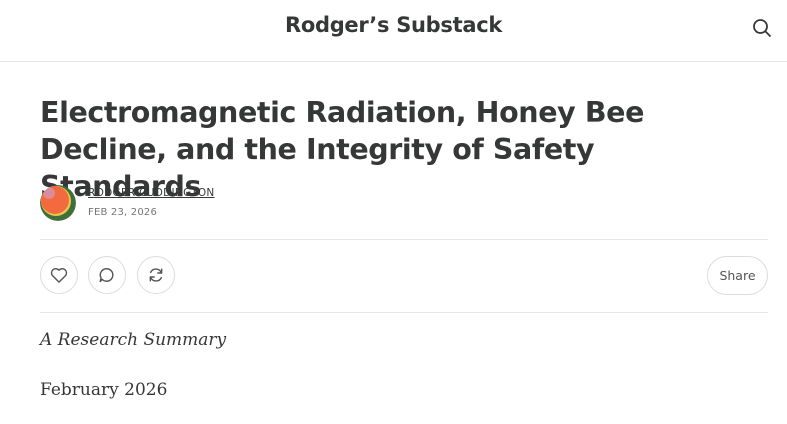 This screenshot has height=424, width=787. I want to click on post-date: FEB 23, 2026, so click(123, 212).